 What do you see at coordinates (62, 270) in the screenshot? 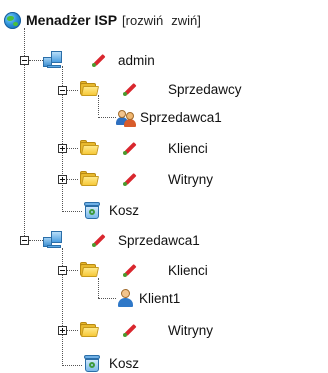
I see `collapse-toggle-reseller-klienci` at bounding box center [62, 270].